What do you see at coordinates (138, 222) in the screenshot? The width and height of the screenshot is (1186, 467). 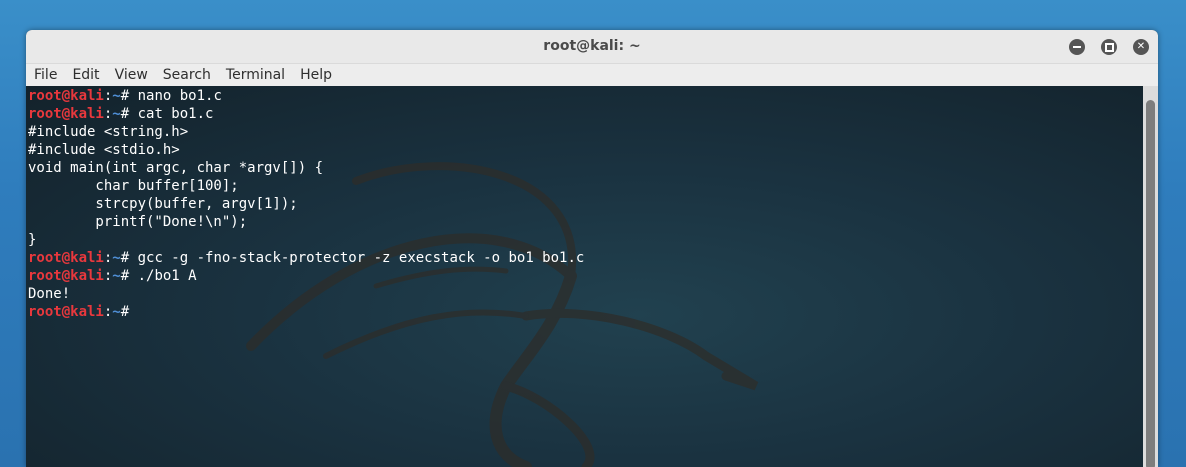 I see `terminal-line: printf("Done!\n");` at bounding box center [138, 222].